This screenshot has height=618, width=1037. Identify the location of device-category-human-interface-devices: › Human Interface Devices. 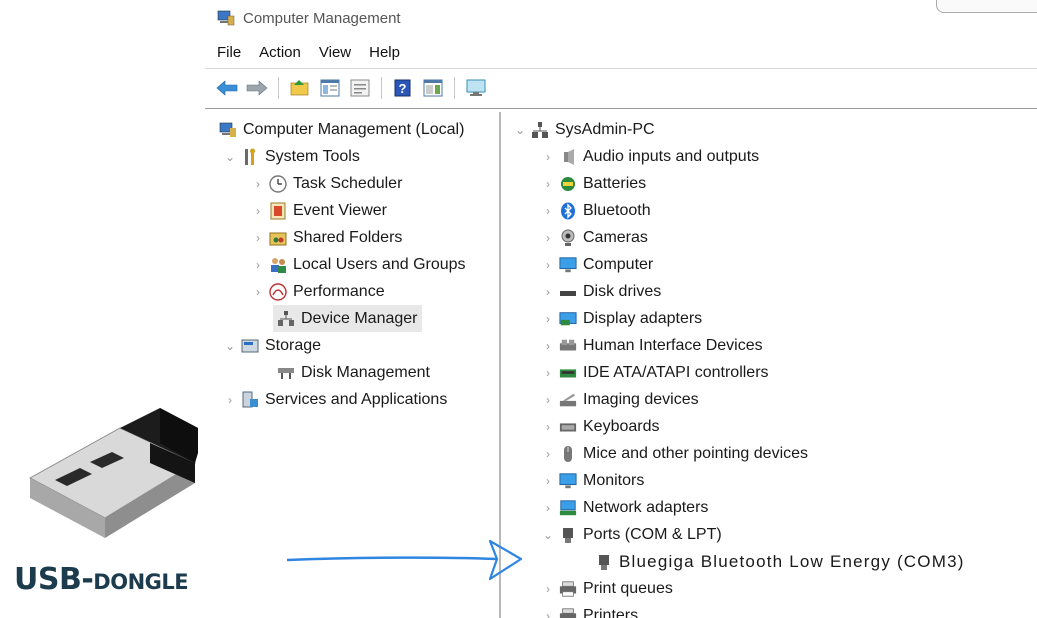
(652, 345).